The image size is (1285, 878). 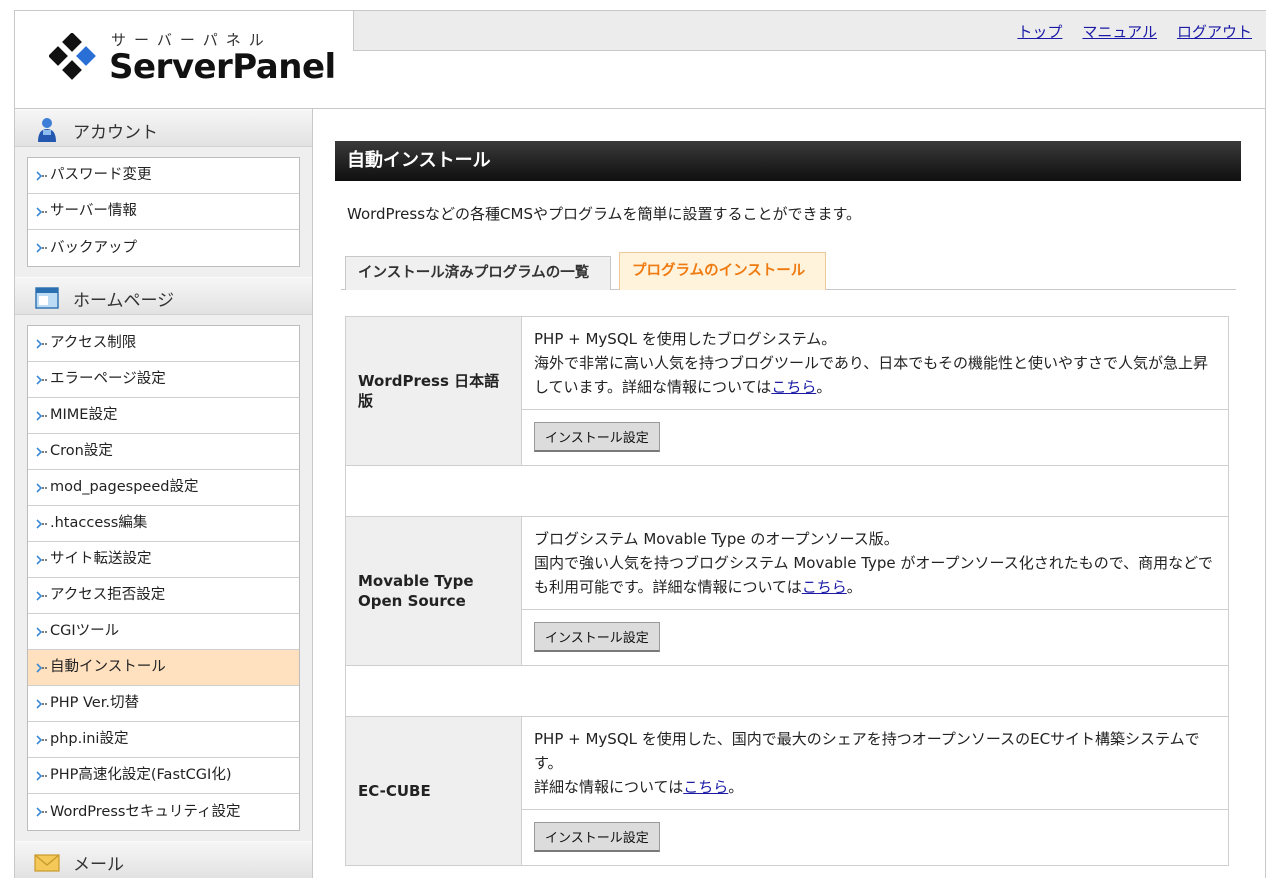 What do you see at coordinates (124, 487) in the screenshot?
I see `sidebar-item-label: mod_pagespeed設定` at bounding box center [124, 487].